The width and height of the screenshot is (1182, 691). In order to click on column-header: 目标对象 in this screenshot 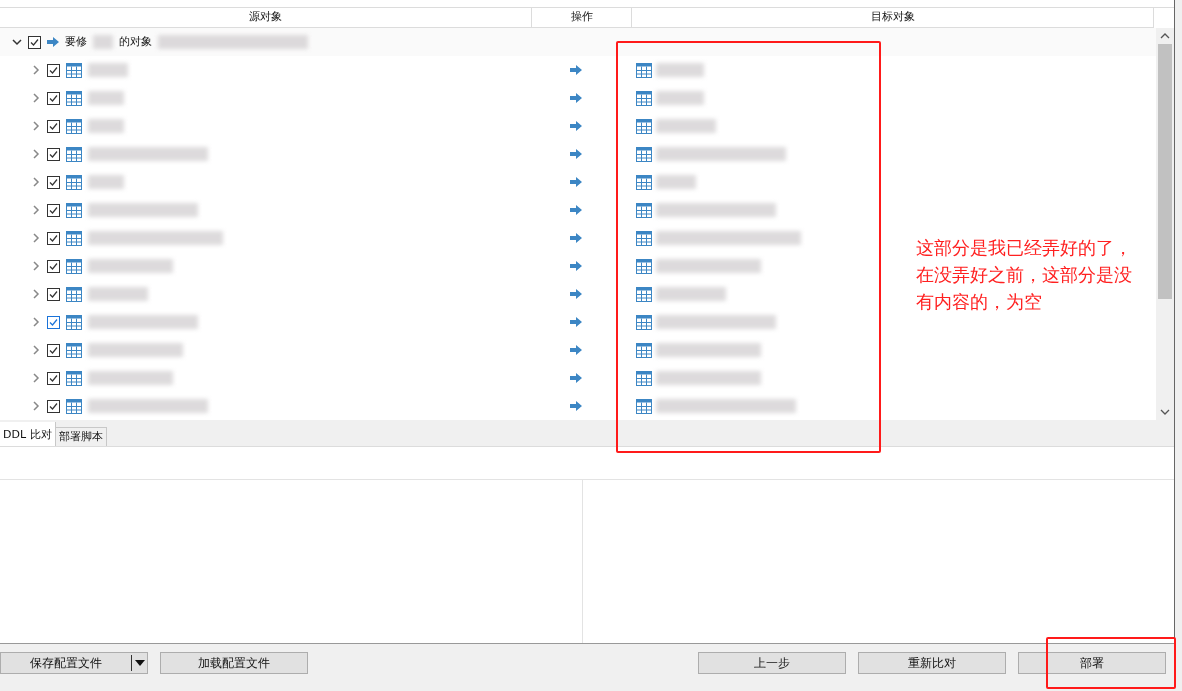, I will do `click(893, 17)`.